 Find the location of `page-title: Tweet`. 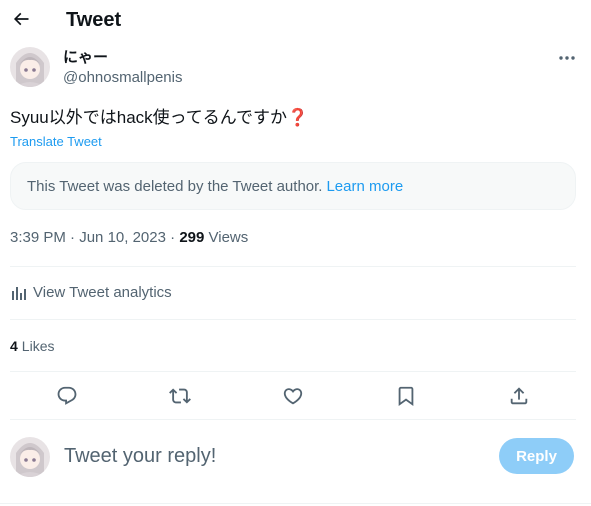

page-title: Tweet is located at coordinates (94, 20).